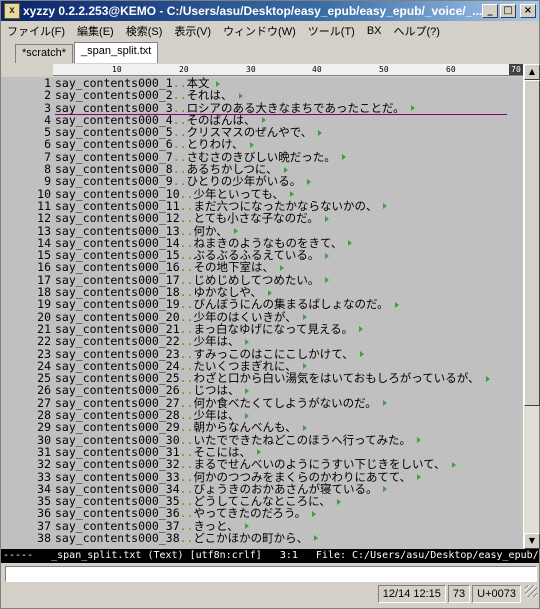 This screenshot has height=609, width=540. What do you see at coordinates (532, 72) in the screenshot?
I see `scroll-up-arrow-icon: ▲` at bounding box center [532, 72].